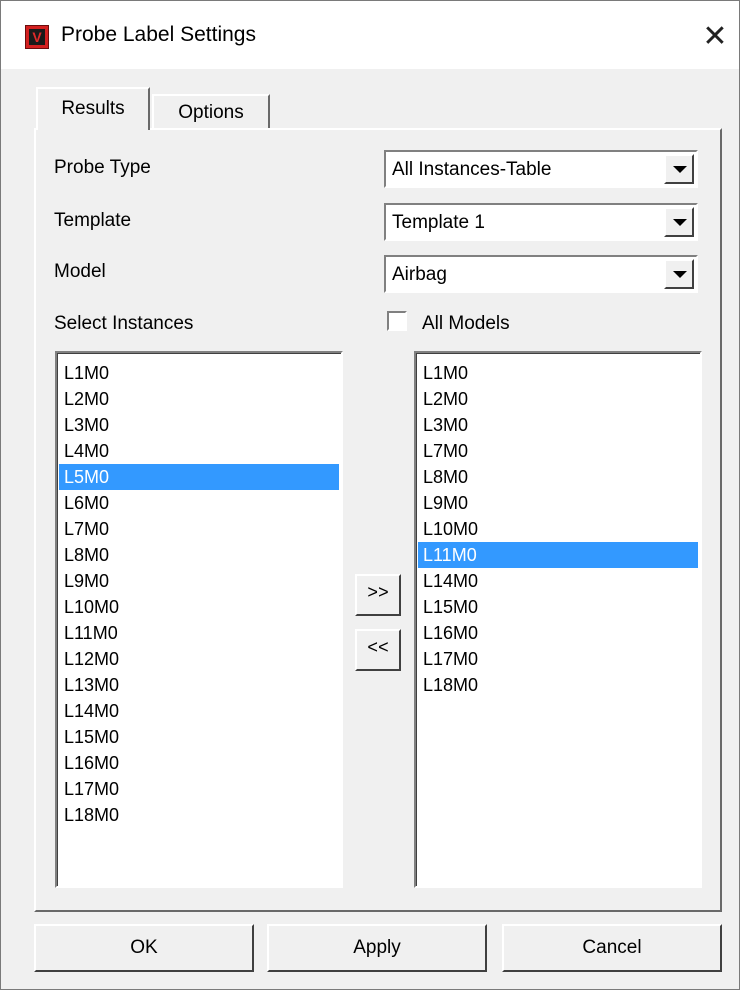  I want to click on template-label: Template, so click(93, 220).